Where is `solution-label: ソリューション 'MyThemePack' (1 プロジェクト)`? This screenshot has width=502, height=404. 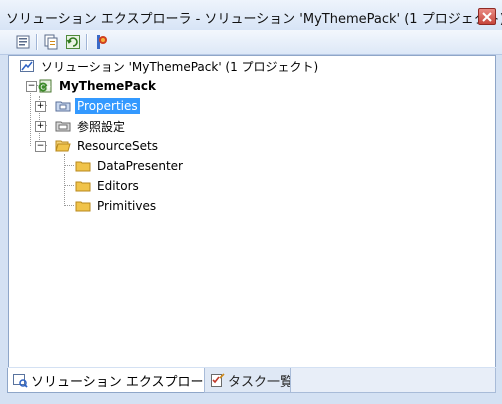 solution-label: ソリューション 'MyThemePack' (1 プロジェクト) is located at coordinates (180, 66).